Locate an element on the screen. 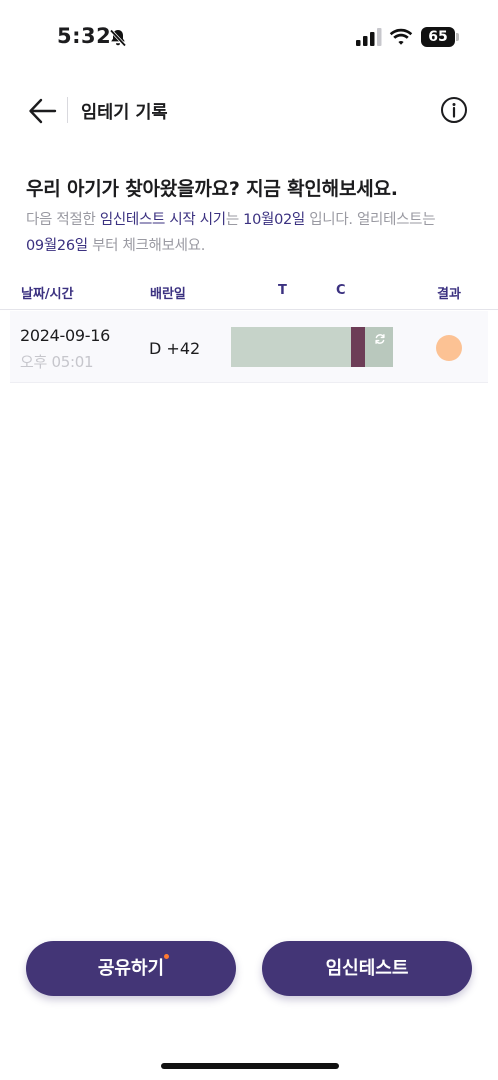 This screenshot has height=1080, width=498. column-header-result: 결과 is located at coordinates (449, 294).